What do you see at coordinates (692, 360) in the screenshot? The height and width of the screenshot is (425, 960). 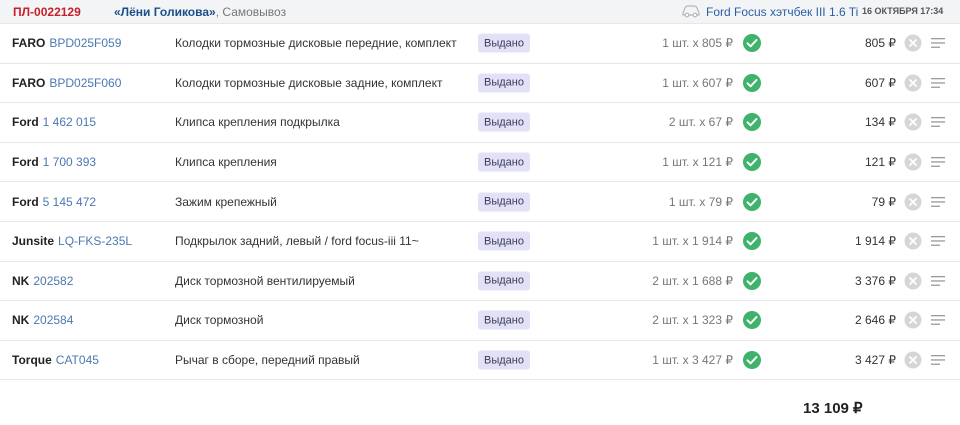 I see `item-quantity-price: 1 шт. x 3 427 ₽` at bounding box center [692, 360].